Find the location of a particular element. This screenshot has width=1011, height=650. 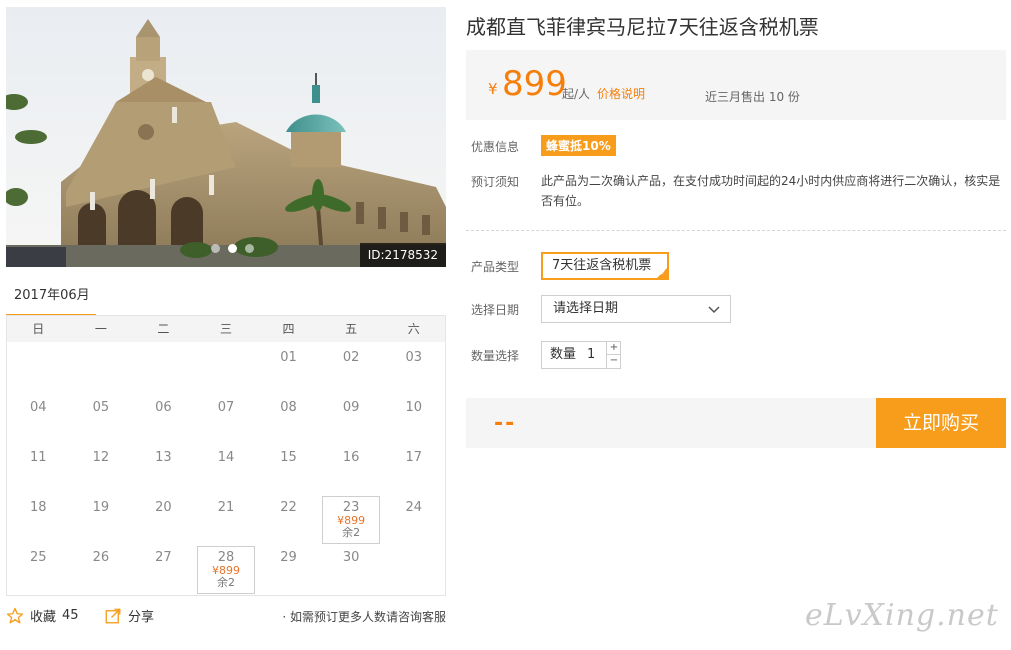

quantity-field-label: 数量 is located at coordinates (563, 354).